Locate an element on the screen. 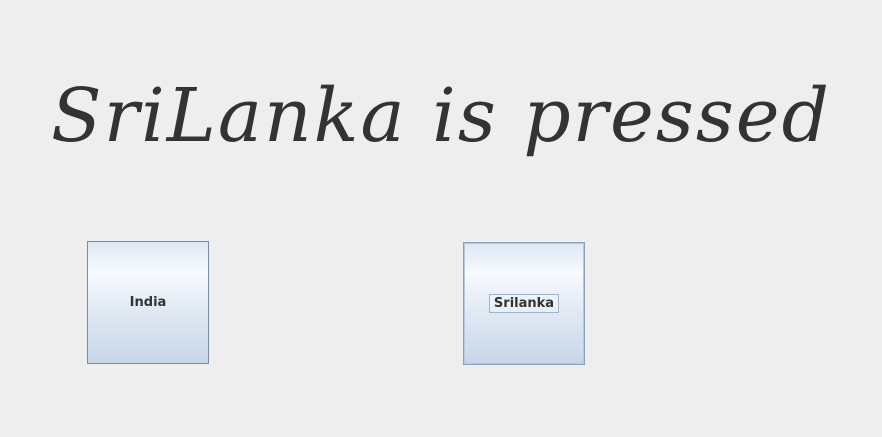  india-button-label: India is located at coordinates (148, 302).